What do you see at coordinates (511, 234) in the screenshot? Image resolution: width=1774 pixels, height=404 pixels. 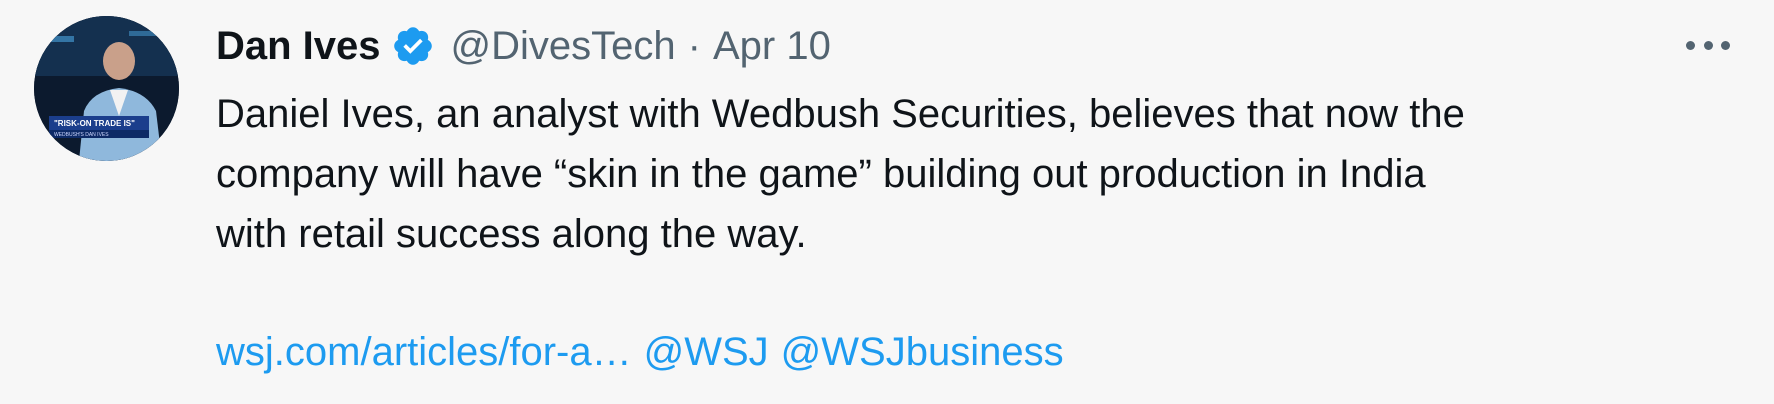 I see `tweet-text-line: with retail success along the way.` at bounding box center [511, 234].